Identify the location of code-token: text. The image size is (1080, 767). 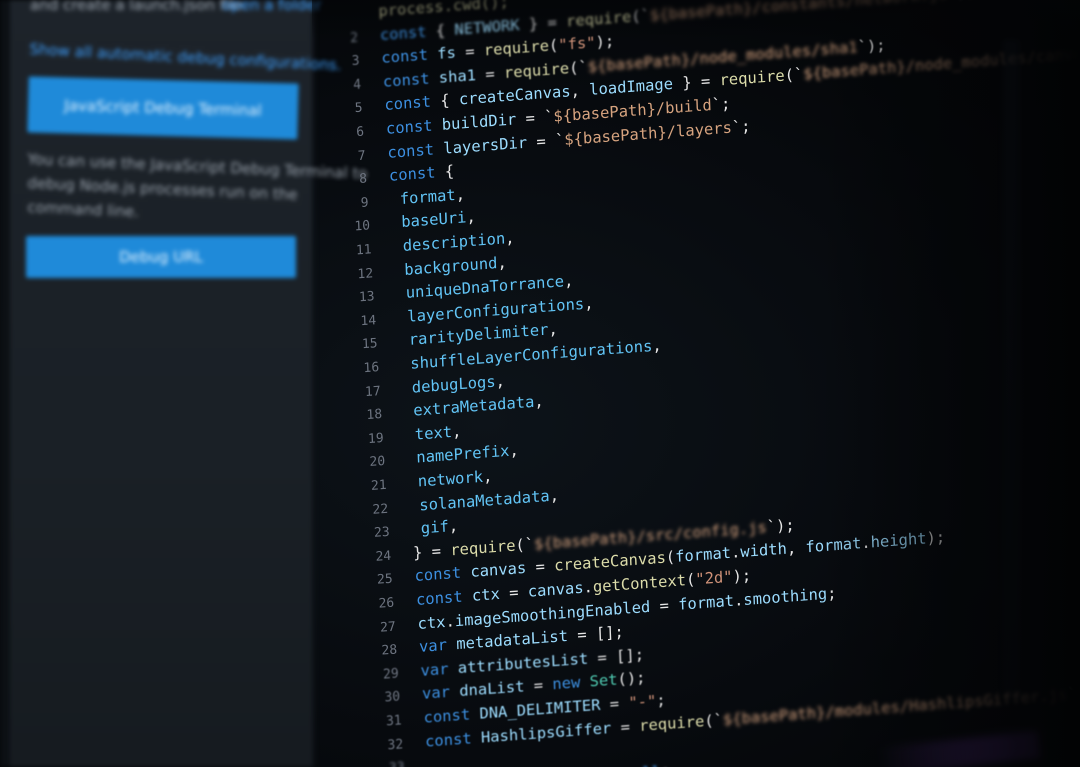
(433, 433).